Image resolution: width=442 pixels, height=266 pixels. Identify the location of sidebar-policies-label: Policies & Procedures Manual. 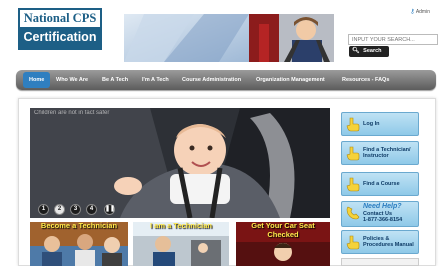
(388, 242).